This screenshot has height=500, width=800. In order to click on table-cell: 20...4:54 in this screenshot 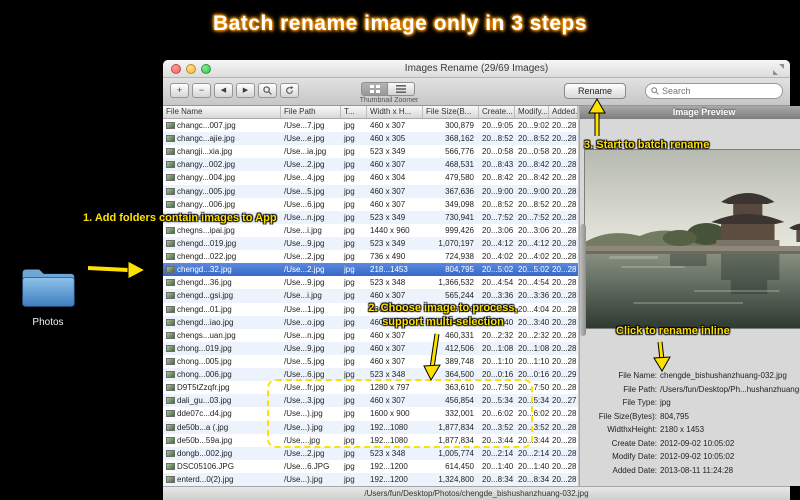, I will do `click(498, 283)`.